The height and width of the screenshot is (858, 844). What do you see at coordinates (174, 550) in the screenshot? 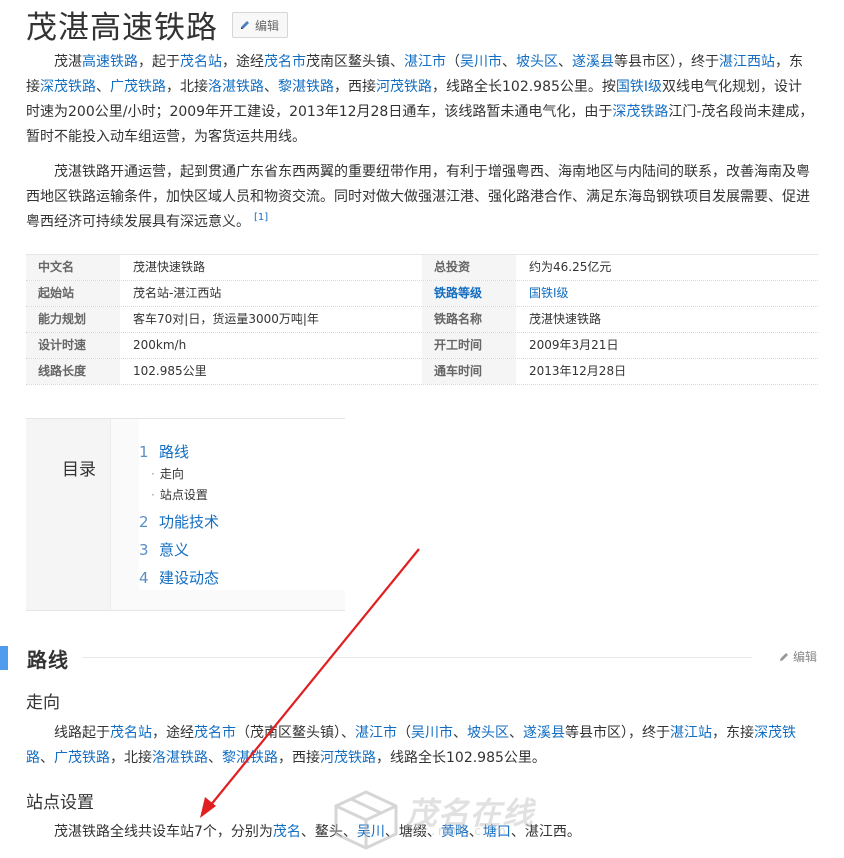
I see `toc-item-label: 意义` at bounding box center [174, 550].